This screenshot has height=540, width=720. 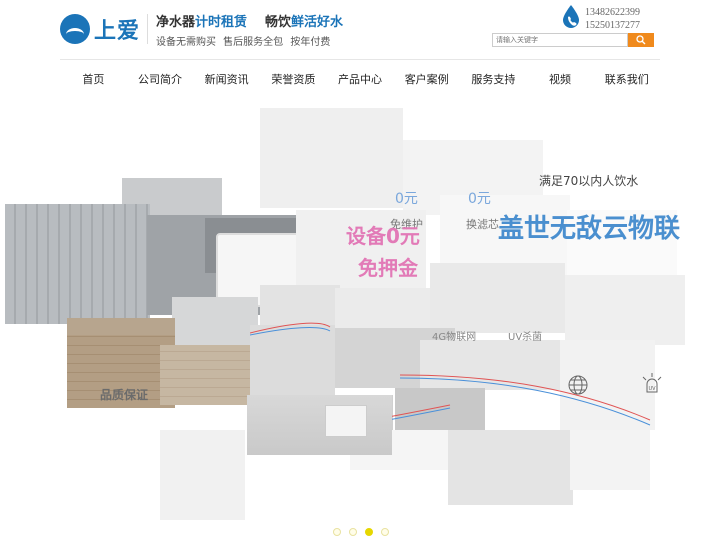 What do you see at coordinates (278, 22) in the screenshot?
I see `slogan-part3: 畅饮` at bounding box center [278, 22].